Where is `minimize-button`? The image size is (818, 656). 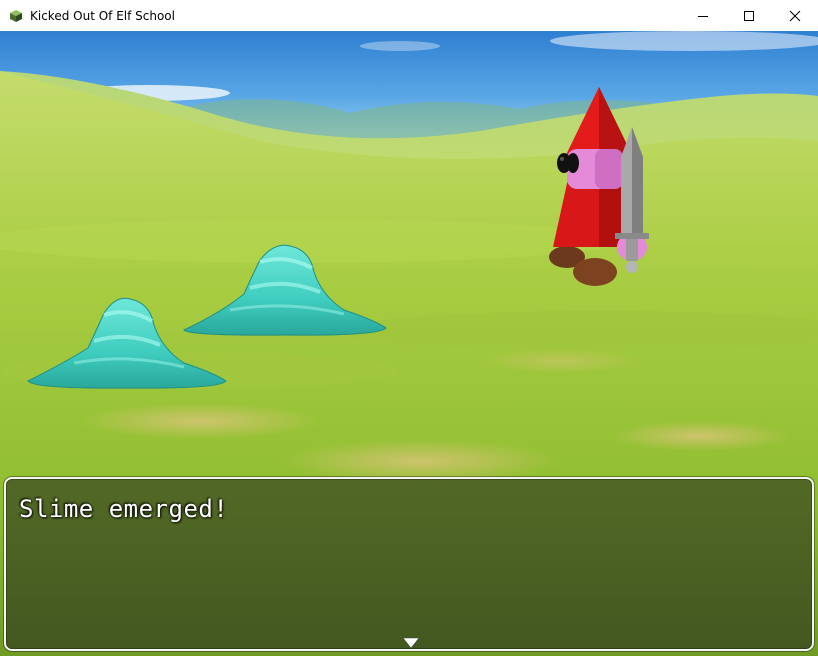 minimize-button is located at coordinates (703, 15).